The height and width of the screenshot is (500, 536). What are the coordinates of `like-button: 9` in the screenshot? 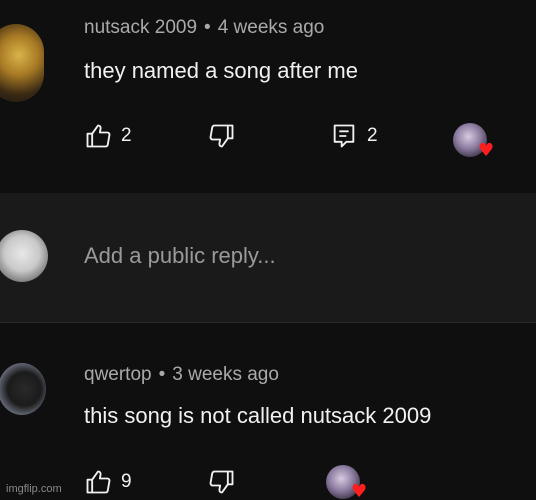 It's located at (108, 482).